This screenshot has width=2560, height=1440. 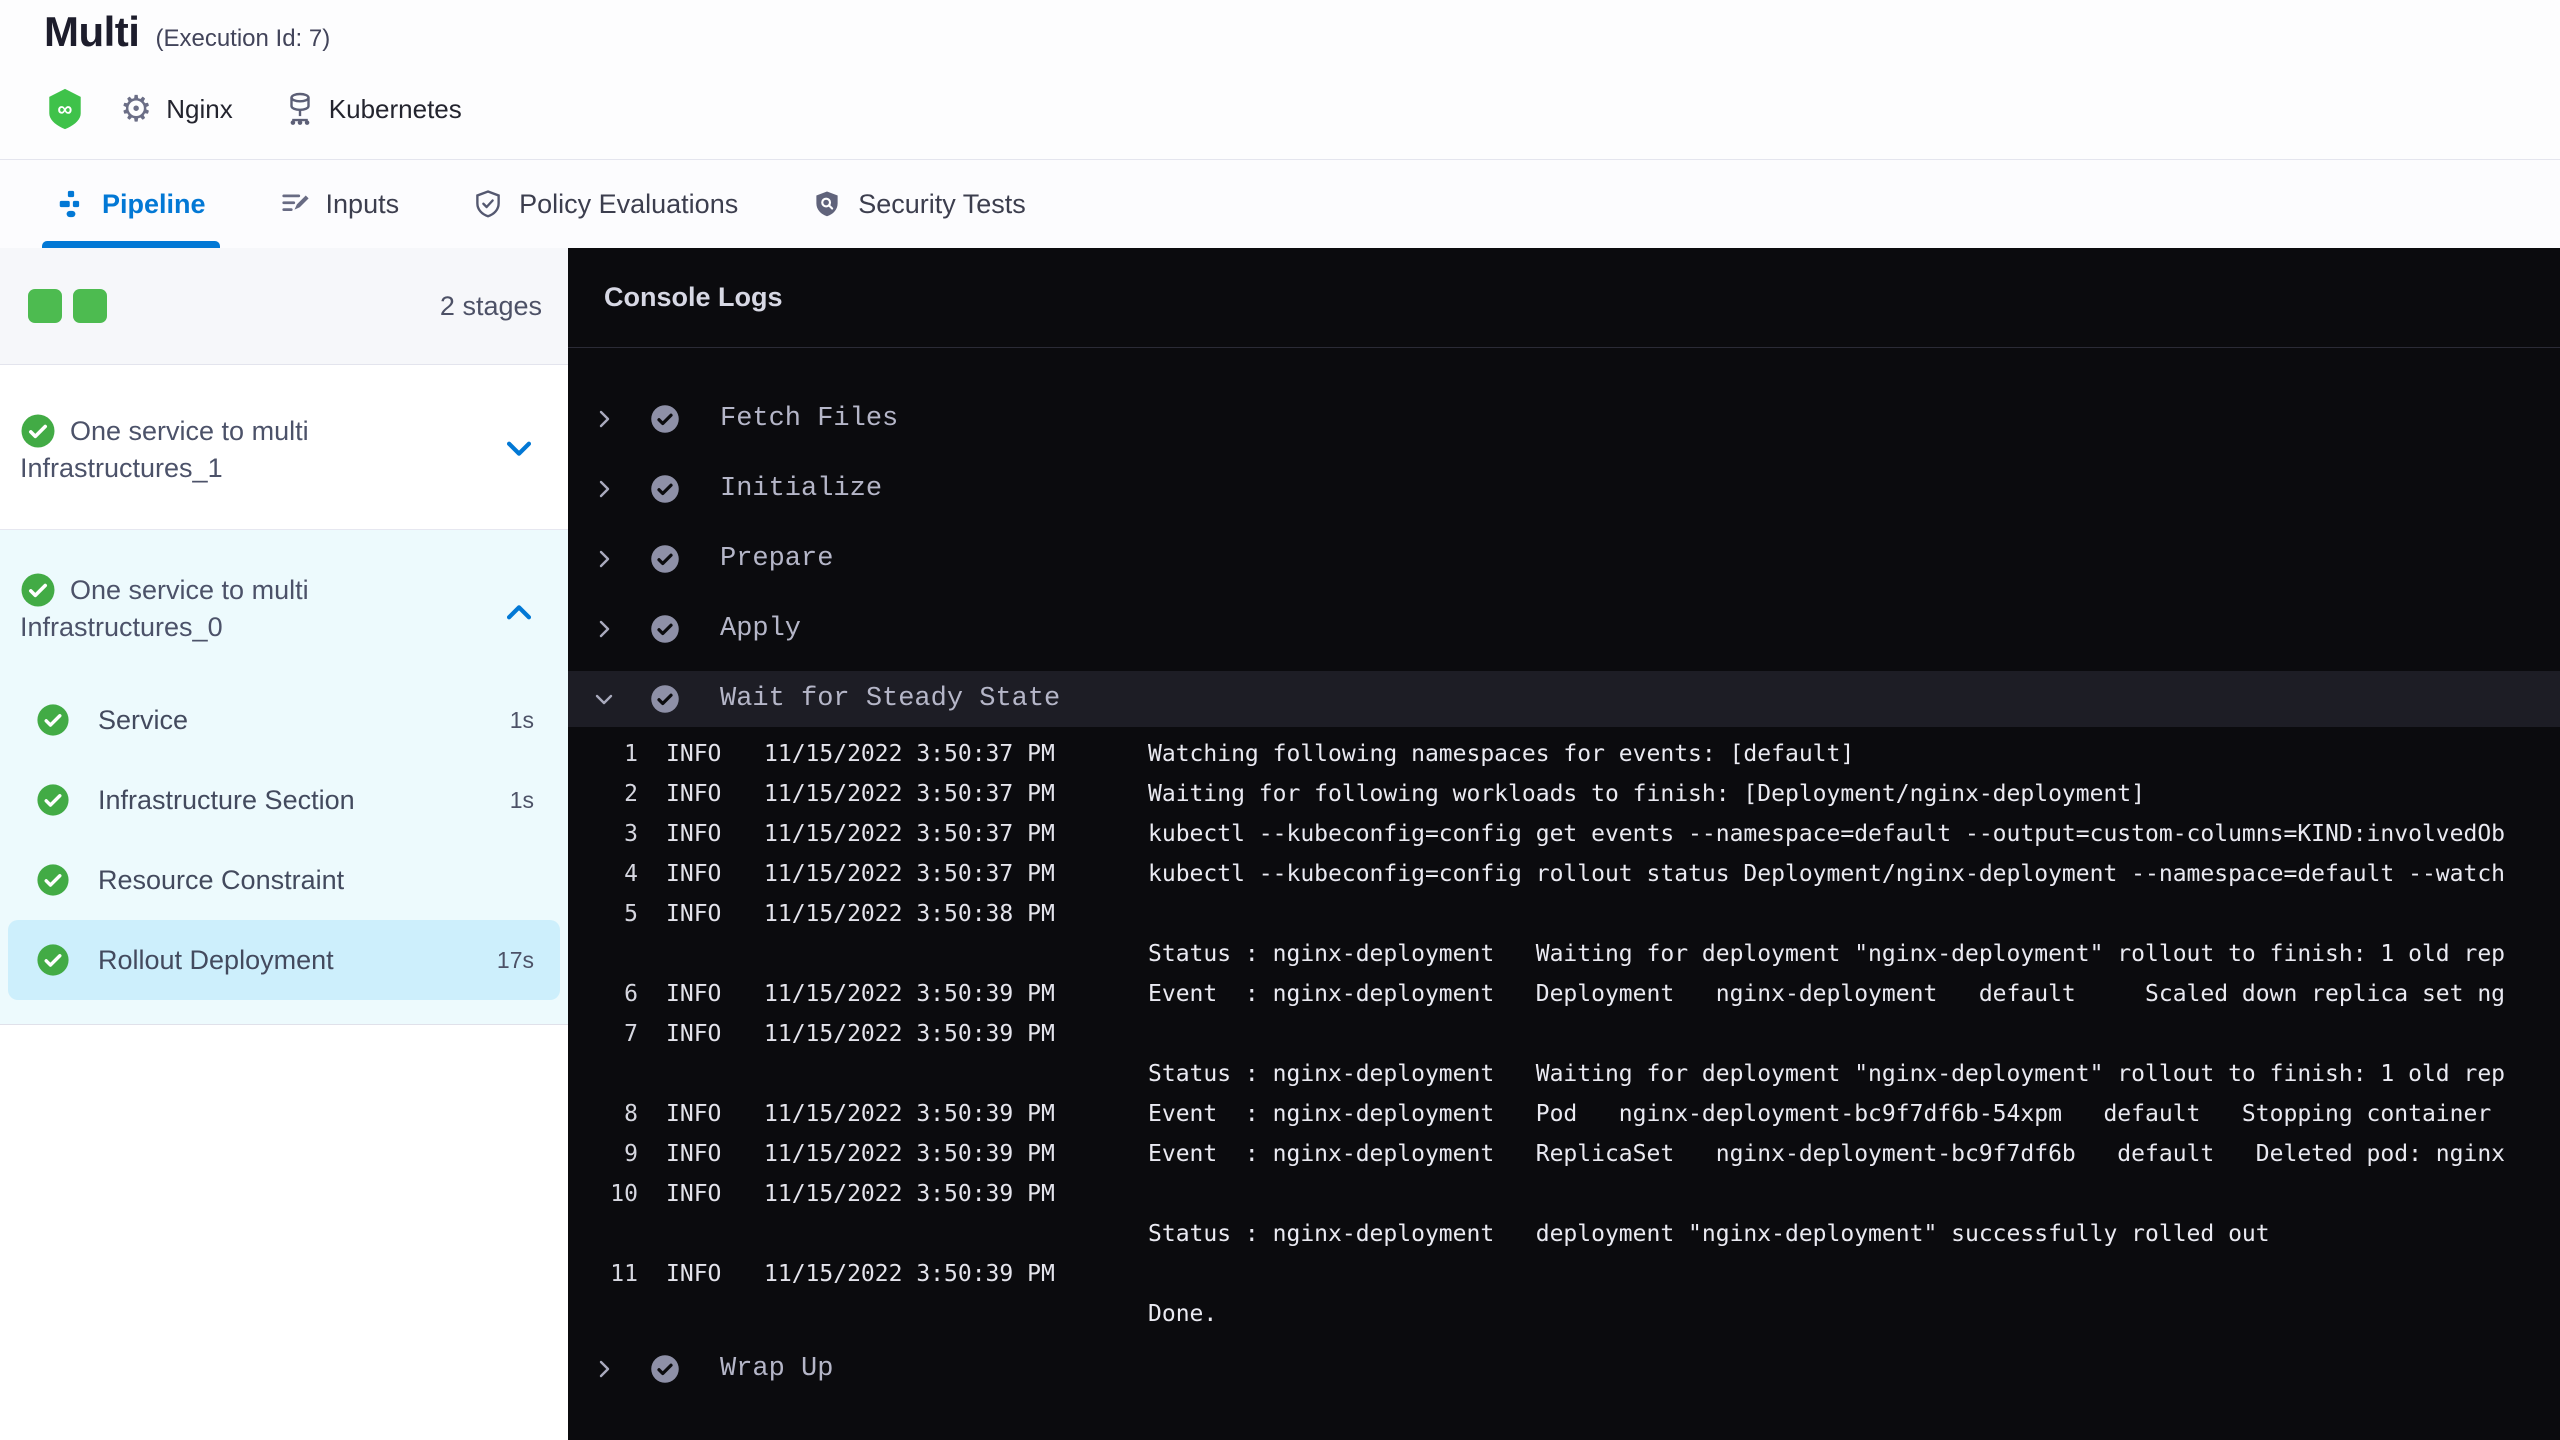 I want to click on infra-label: Kubernetes, so click(x=395, y=108).